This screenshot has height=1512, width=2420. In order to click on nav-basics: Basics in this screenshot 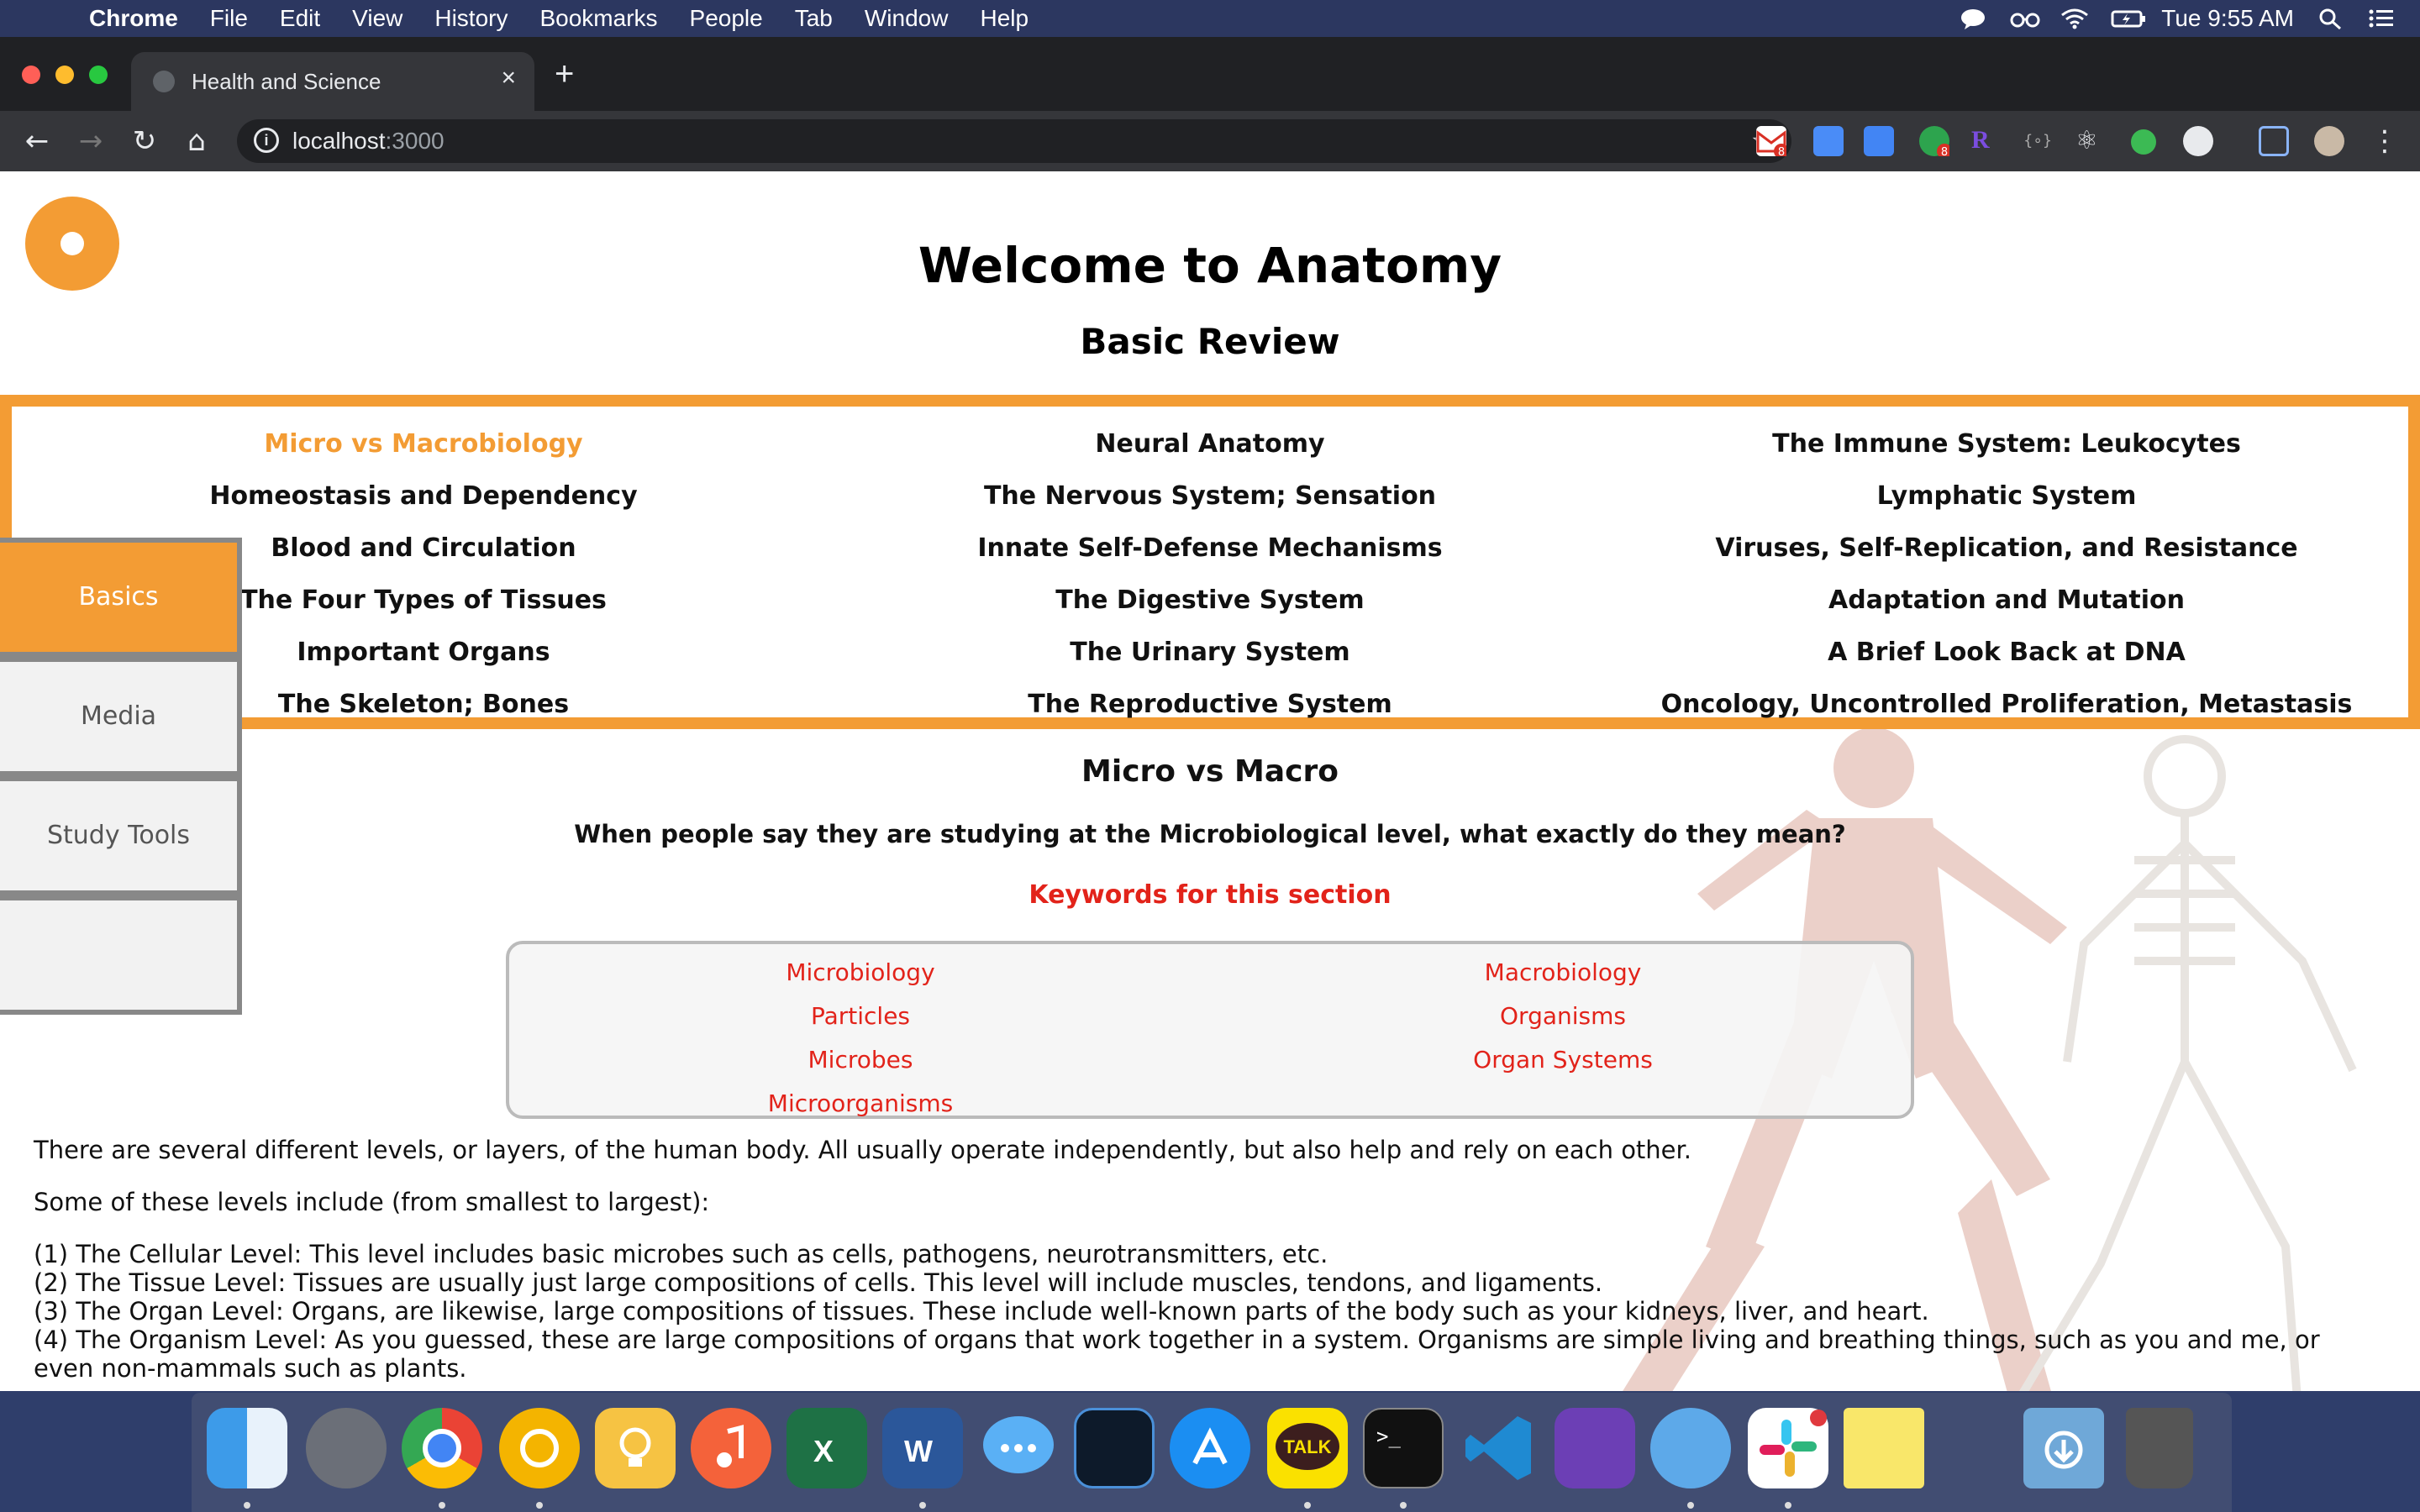, I will do `click(121, 597)`.